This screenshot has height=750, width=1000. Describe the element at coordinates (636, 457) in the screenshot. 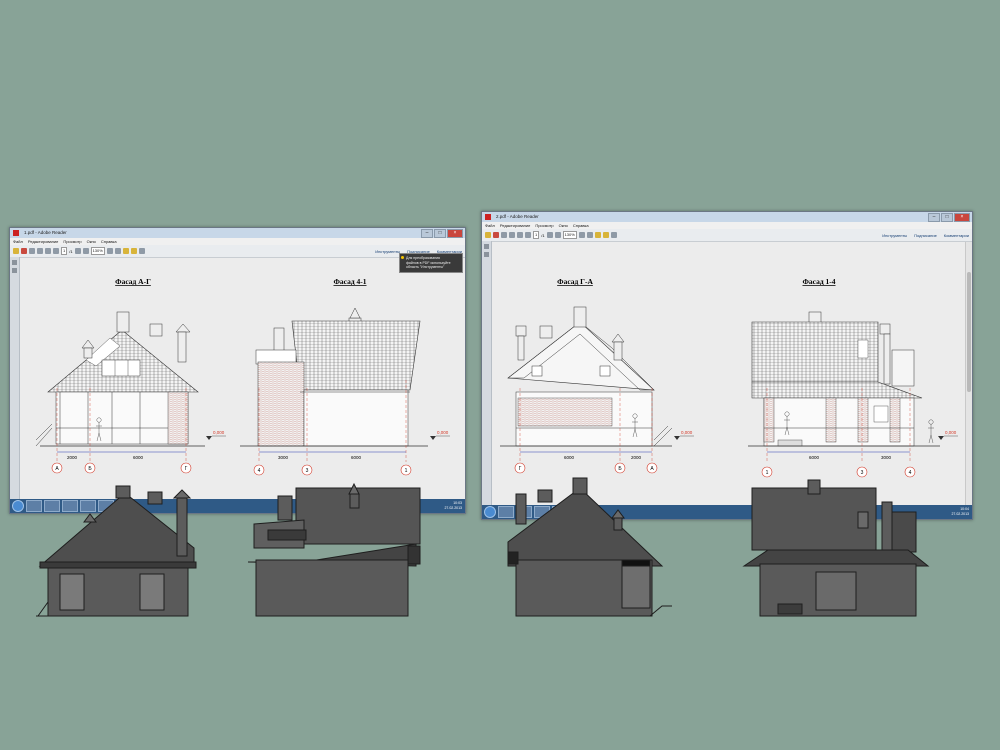

I see `fasad-g-a-dim-2: 2000` at that location.